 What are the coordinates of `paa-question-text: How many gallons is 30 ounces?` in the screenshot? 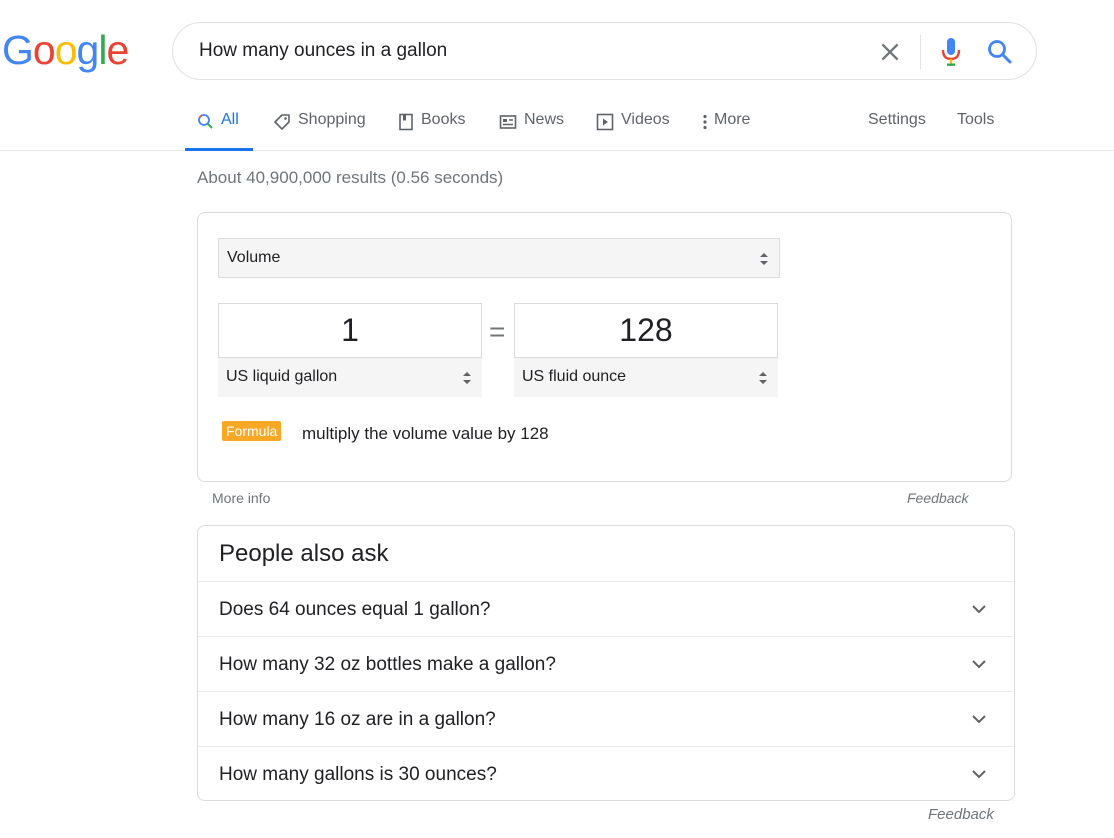 It's located at (358, 774).